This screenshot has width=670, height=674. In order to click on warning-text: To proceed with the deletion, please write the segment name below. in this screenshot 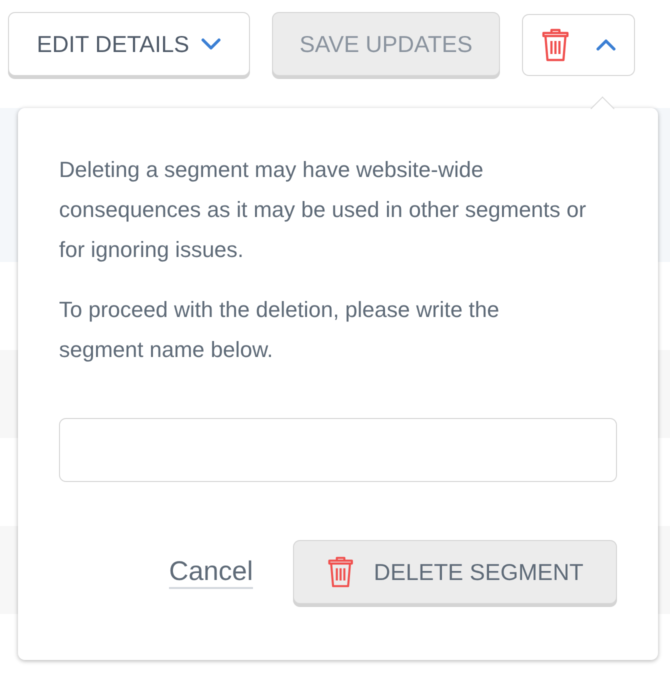, I will do `click(279, 330)`.